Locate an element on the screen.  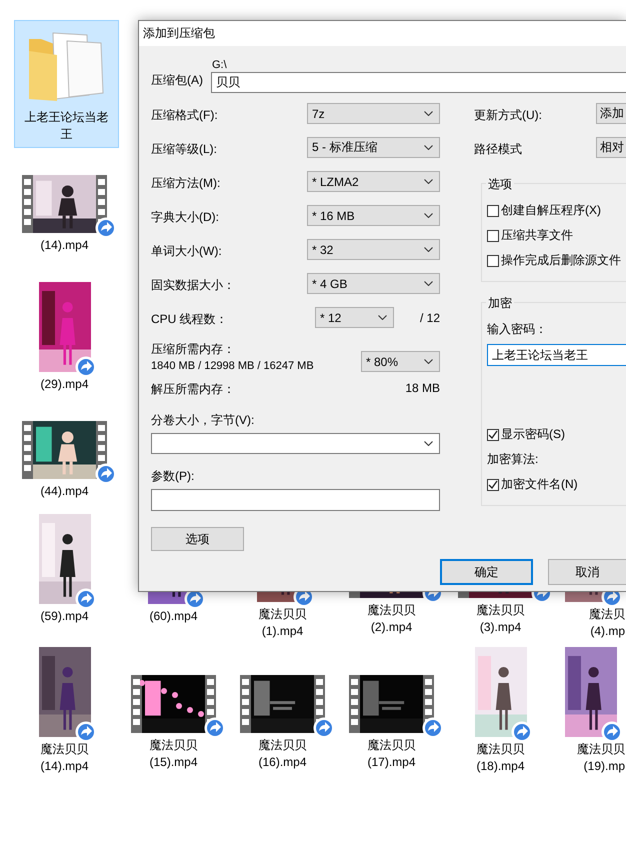
dropdown: 添加 is located at coordinates (611, 113).